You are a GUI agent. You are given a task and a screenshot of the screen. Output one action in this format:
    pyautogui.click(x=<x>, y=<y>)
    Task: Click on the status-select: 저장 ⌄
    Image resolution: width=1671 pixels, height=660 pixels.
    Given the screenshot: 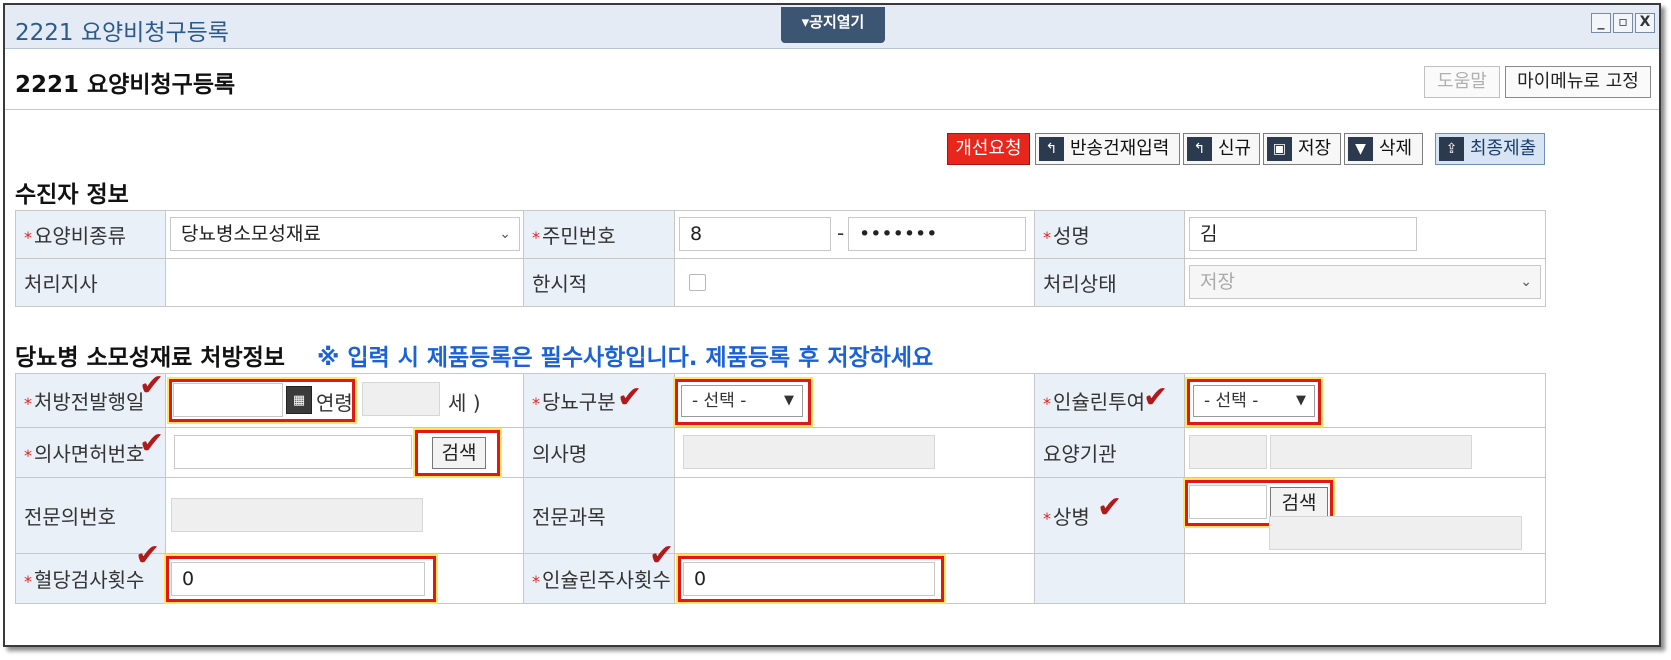 What is the action you would take?
    pyautogui.click(x=1365, y=282)
    